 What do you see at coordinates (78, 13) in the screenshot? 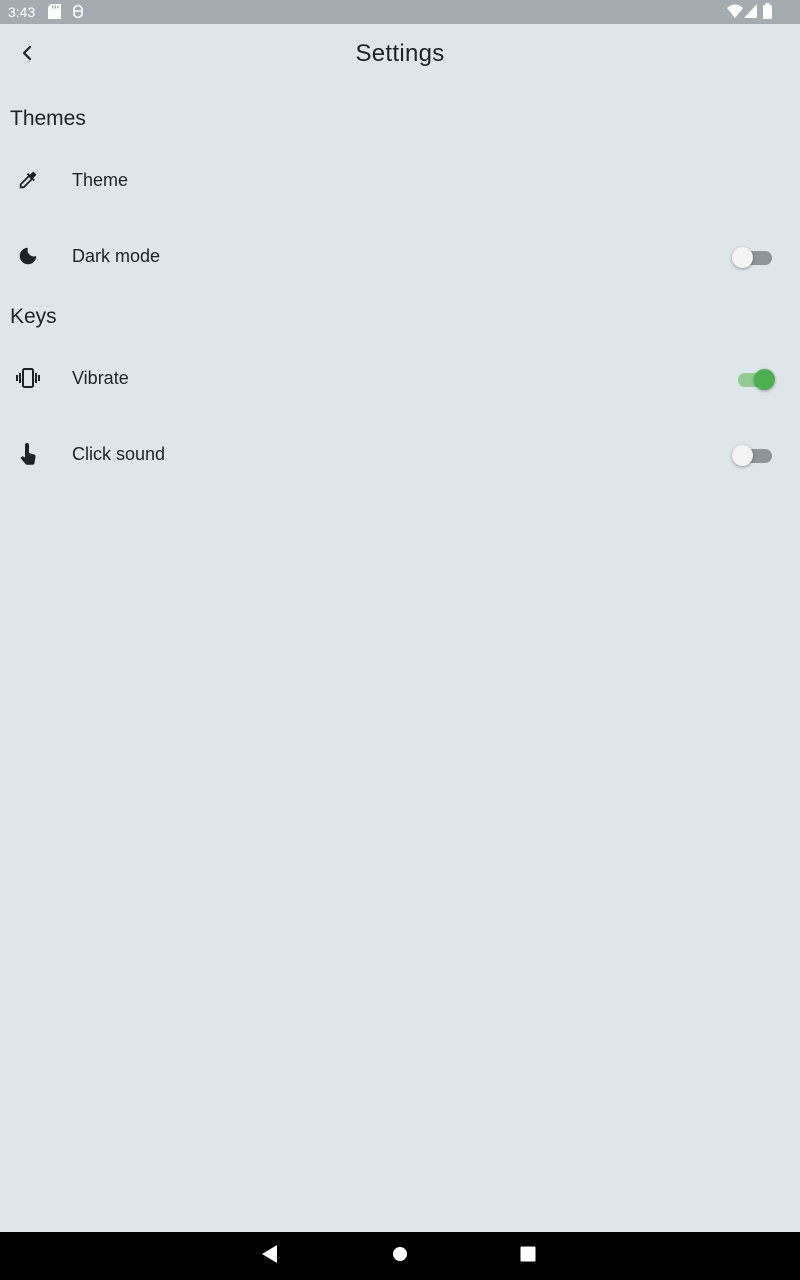
I see `usb-debug-icon` at bounding box center [78, 13].